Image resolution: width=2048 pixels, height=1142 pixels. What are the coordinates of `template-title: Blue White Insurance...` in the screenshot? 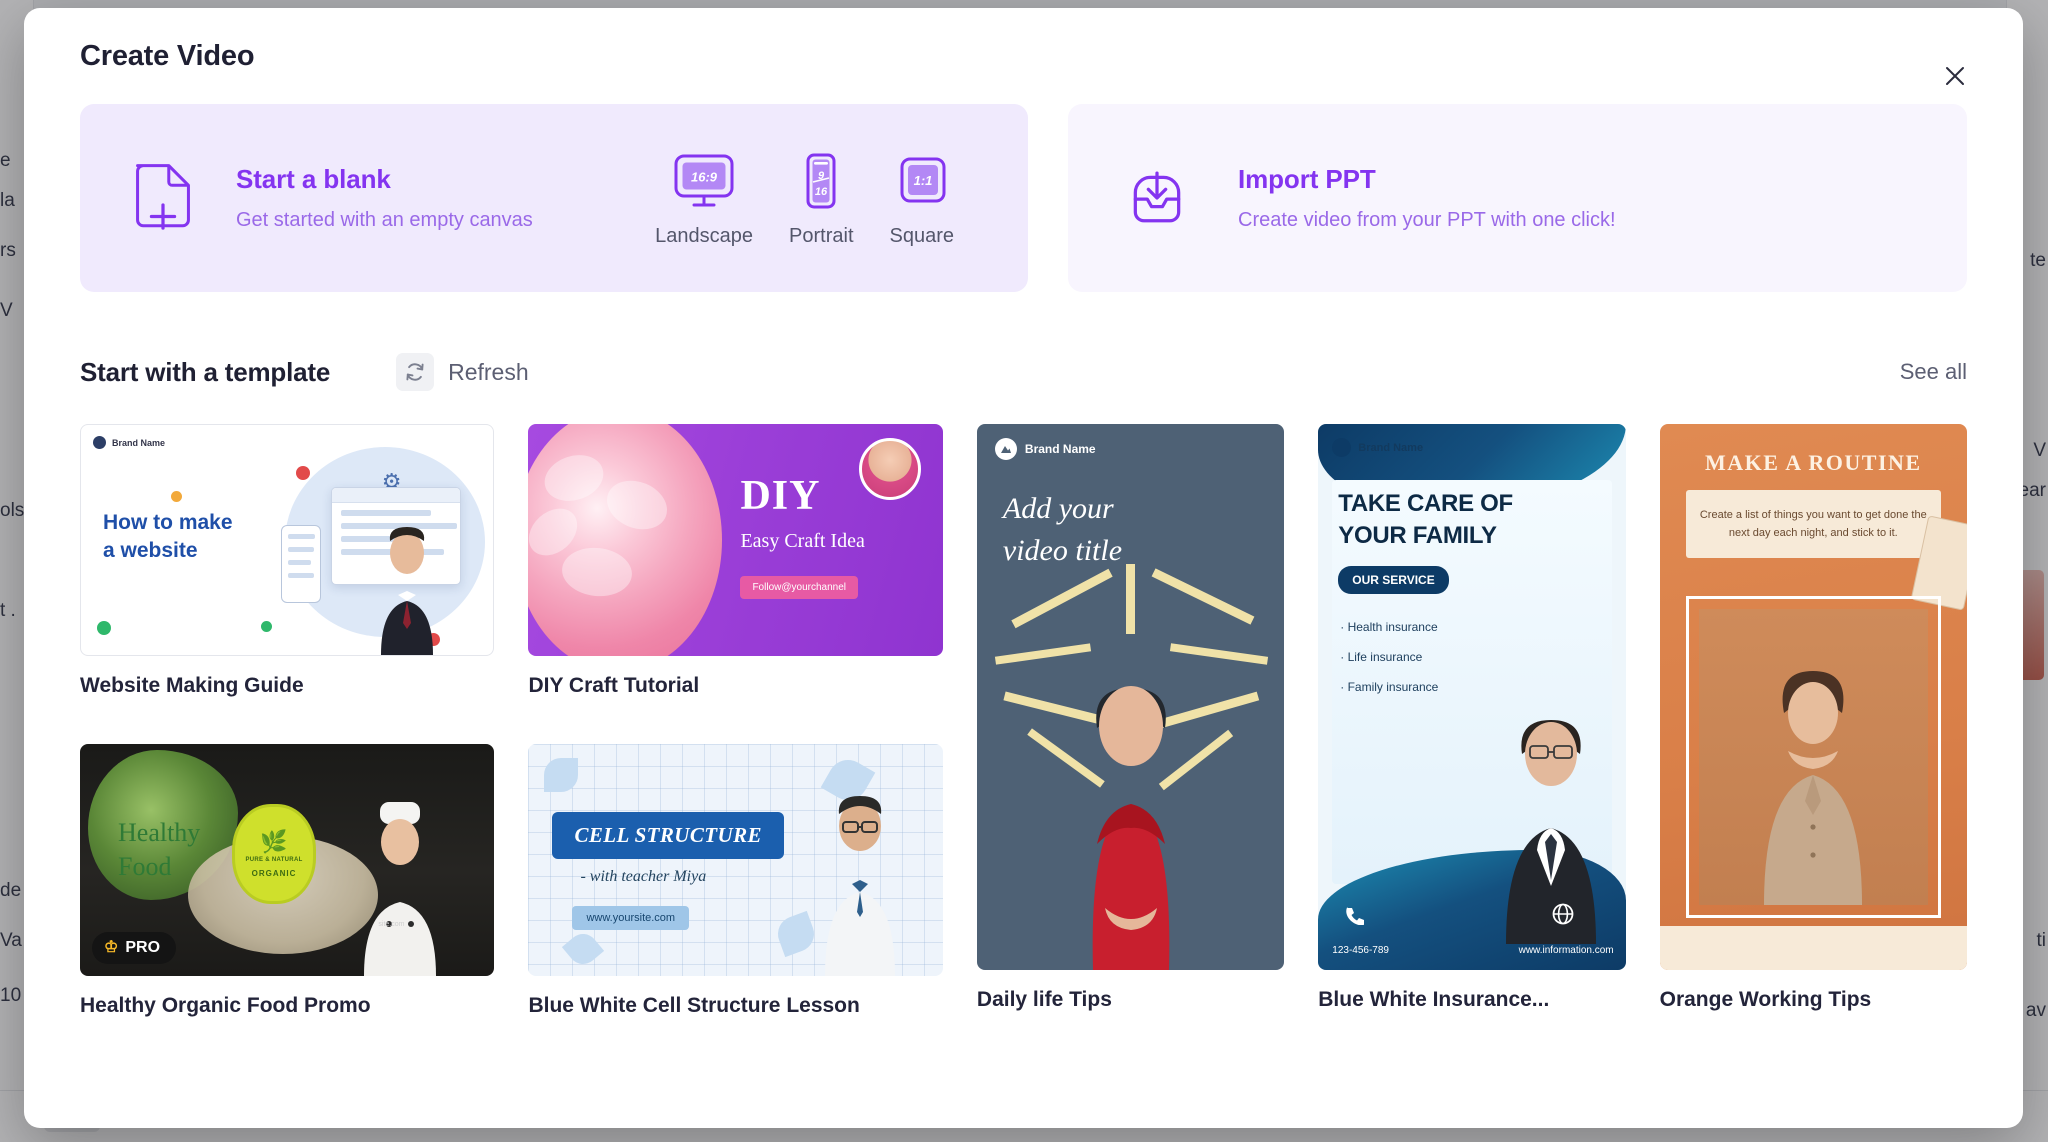 It's located at (1434, 999).